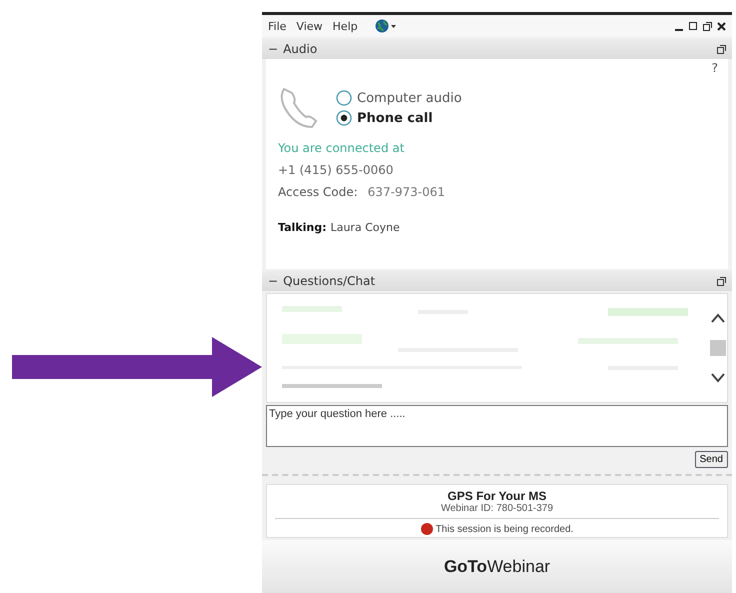  I want to click on section-header: − Audio, so click(497, 49).